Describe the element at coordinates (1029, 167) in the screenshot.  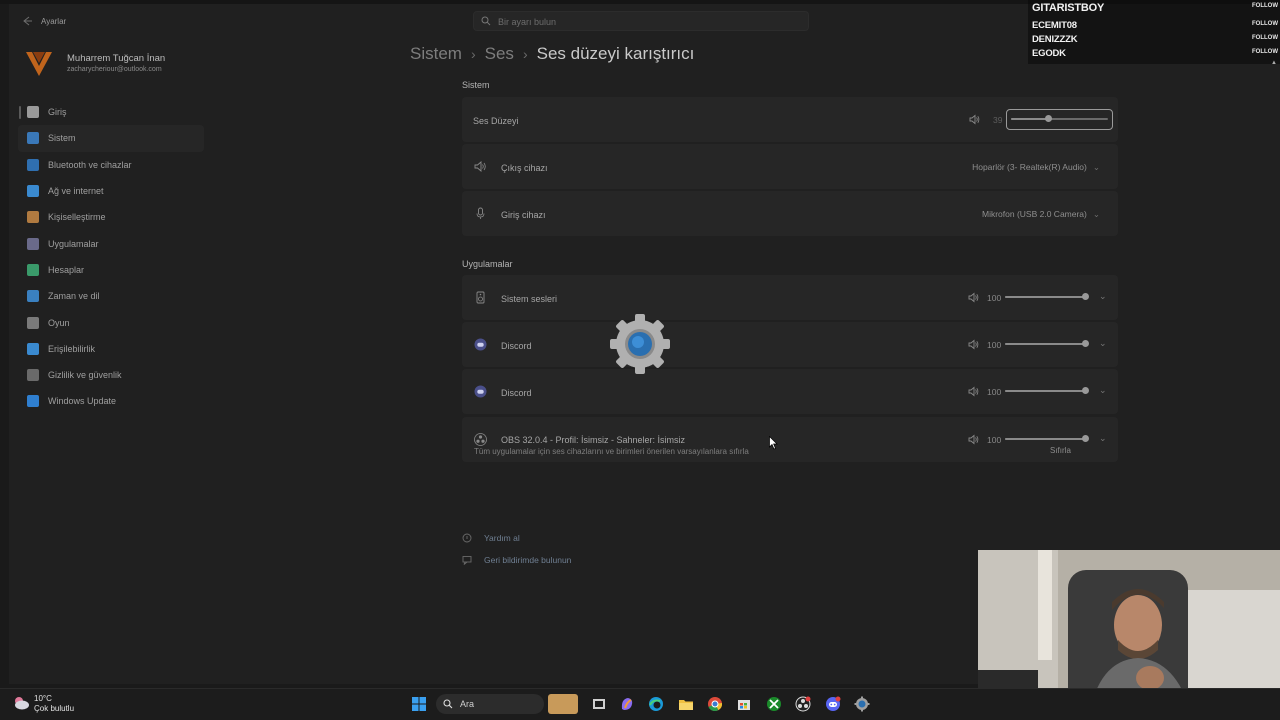
I see `output-device-value: Hoparlör (3- Realtek(R) Audio)` at that location.